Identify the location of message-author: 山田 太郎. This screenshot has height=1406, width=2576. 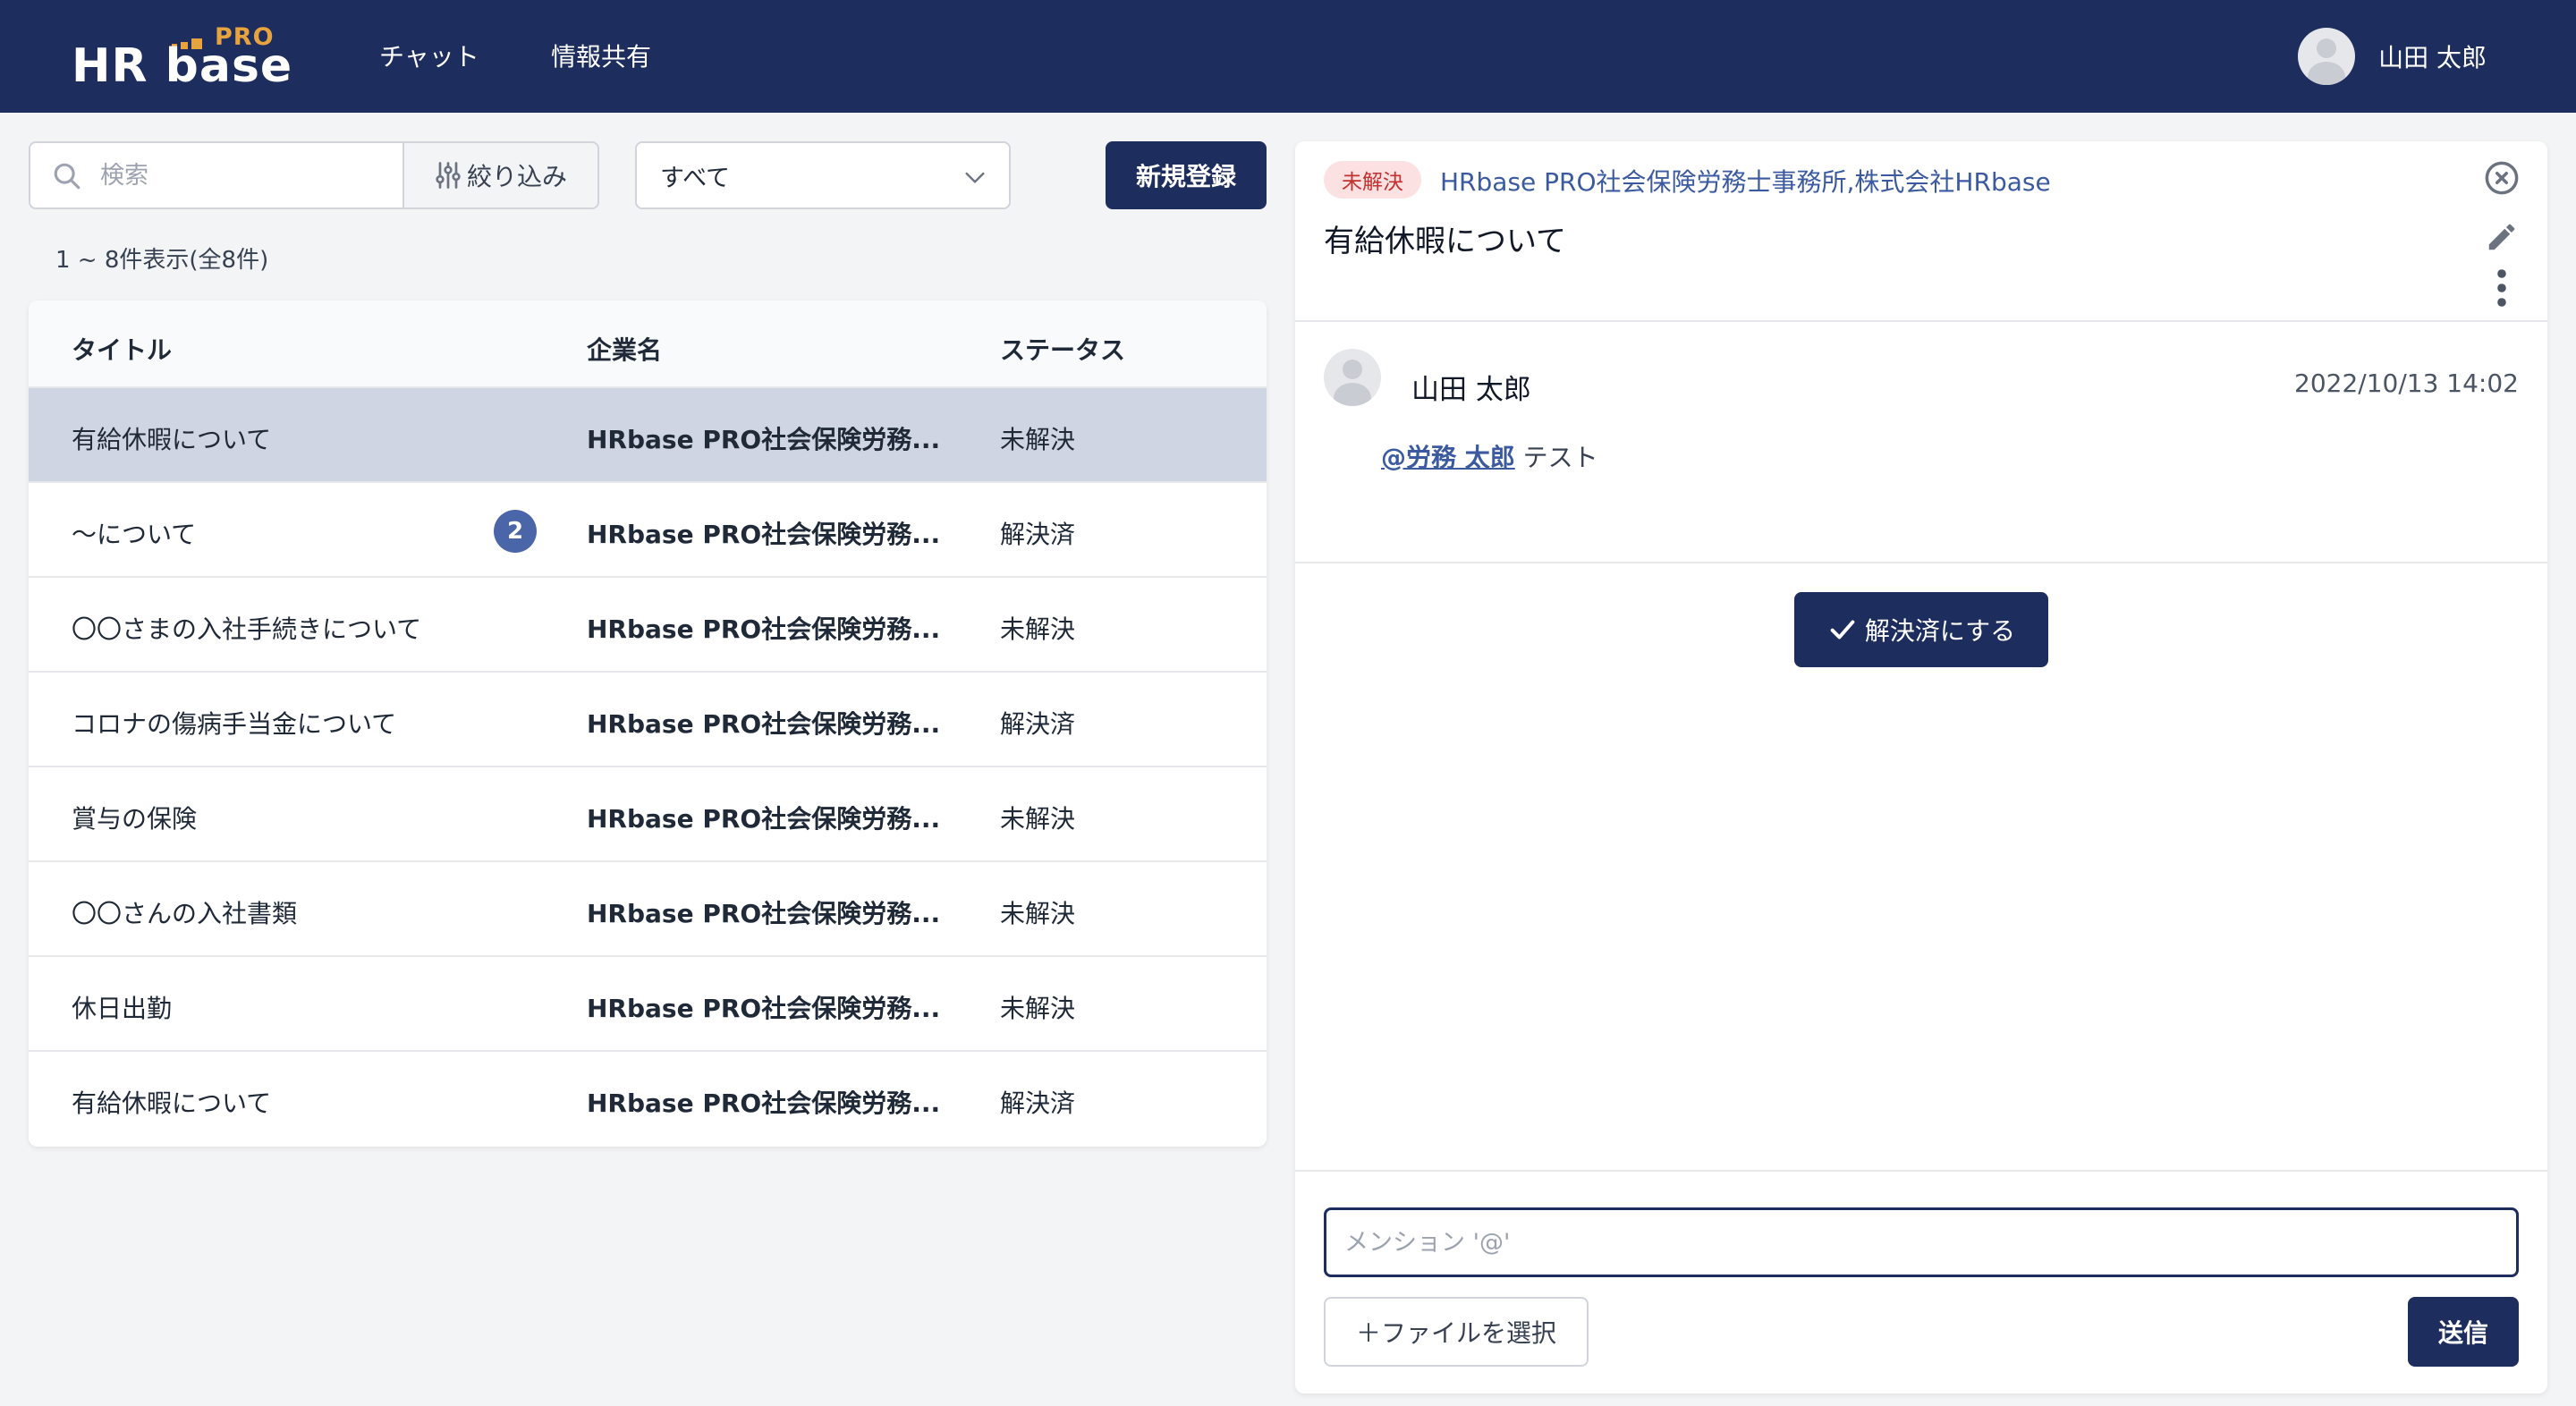
(1471, 390).